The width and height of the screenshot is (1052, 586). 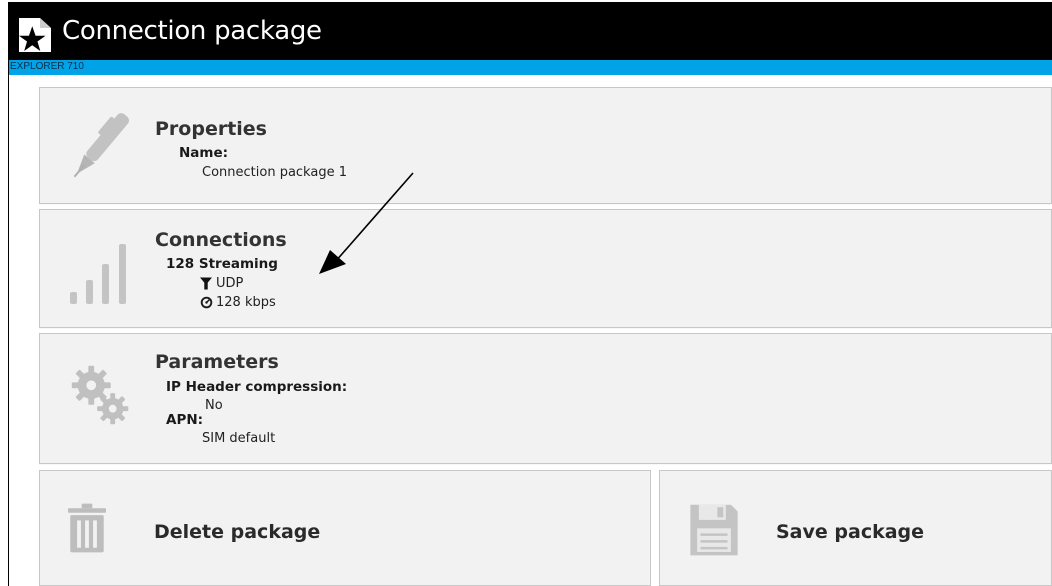 What do you see at coordinates (206, 283) in the screenshot?
I see `filter-icon` at bounding box center [206, 283].